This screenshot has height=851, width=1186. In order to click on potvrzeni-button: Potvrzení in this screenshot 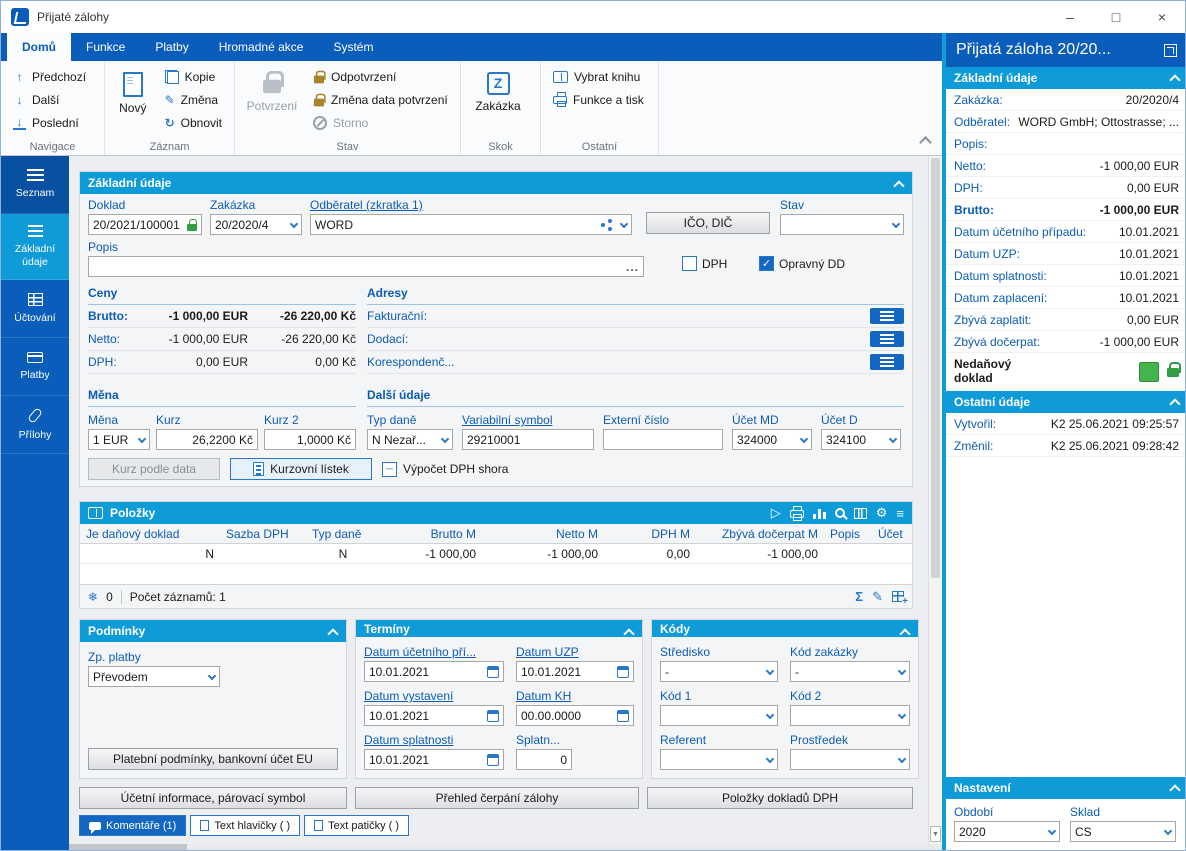, I will do `click(272, 102)`.